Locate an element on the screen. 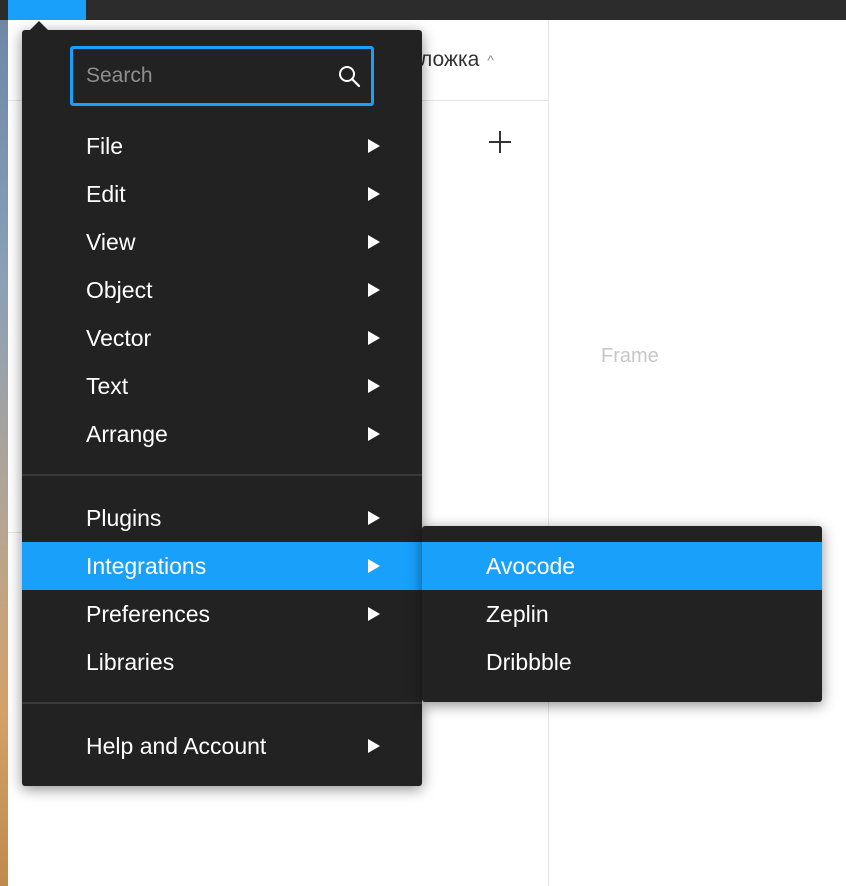 The image size is (846, 886). menu-item-object: Object is located at coordinates (222, 290).